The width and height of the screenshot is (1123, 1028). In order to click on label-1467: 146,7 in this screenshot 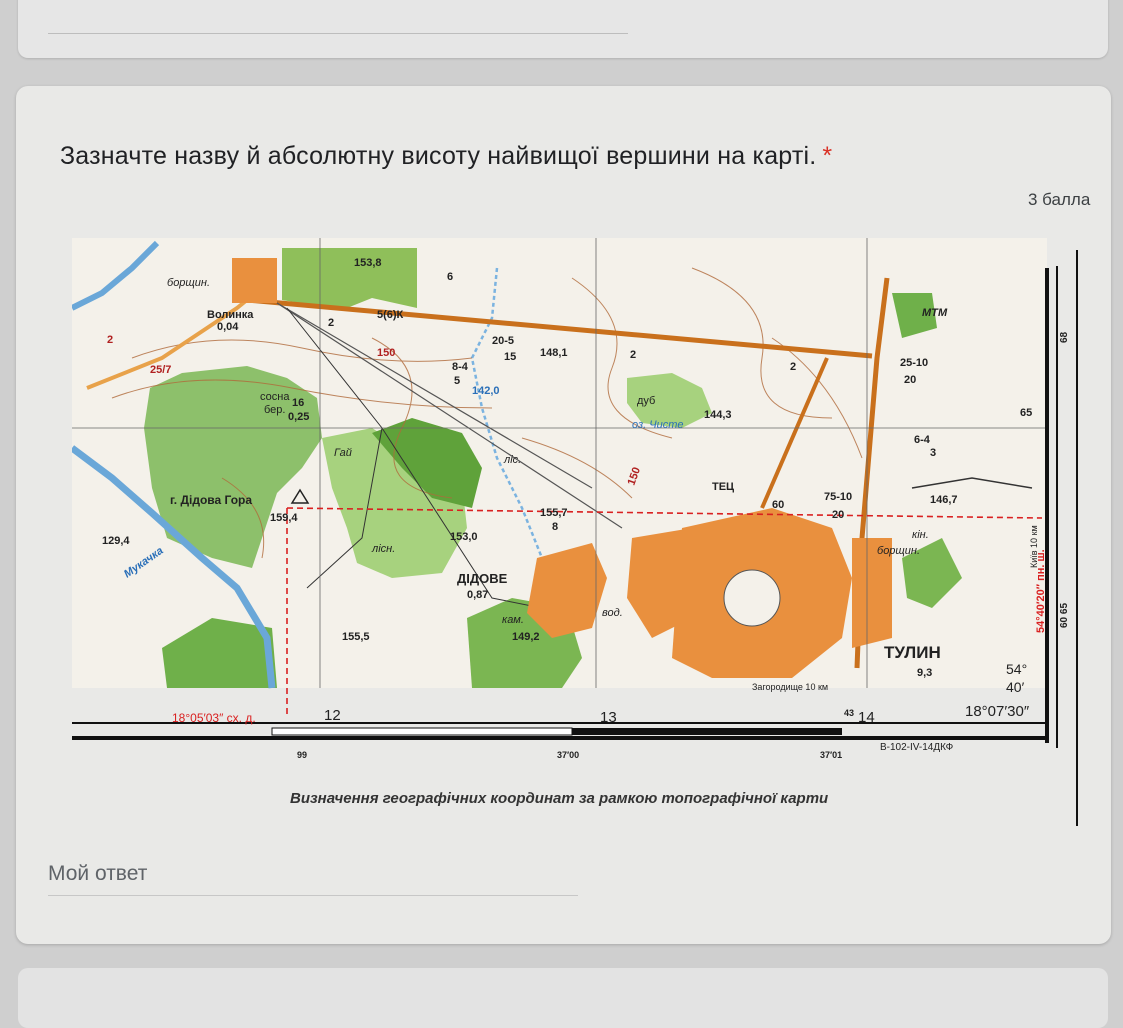, I will do `click(944, 500)`.